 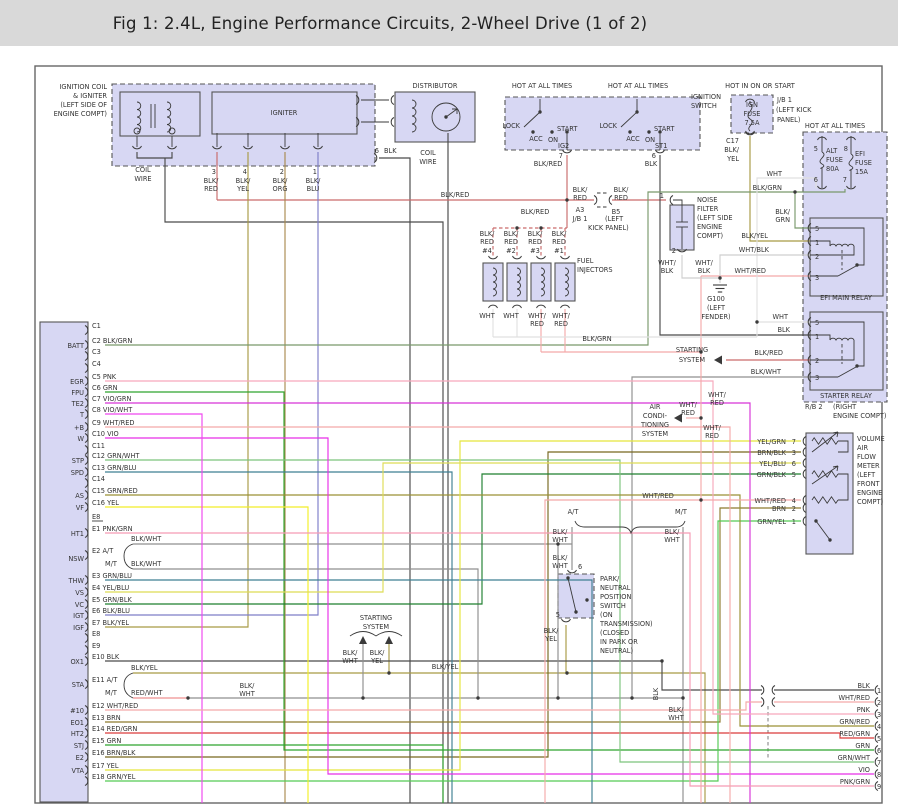 I want to click on diagram-label: E4 YEL/BLU, so click(x=110, y=588).